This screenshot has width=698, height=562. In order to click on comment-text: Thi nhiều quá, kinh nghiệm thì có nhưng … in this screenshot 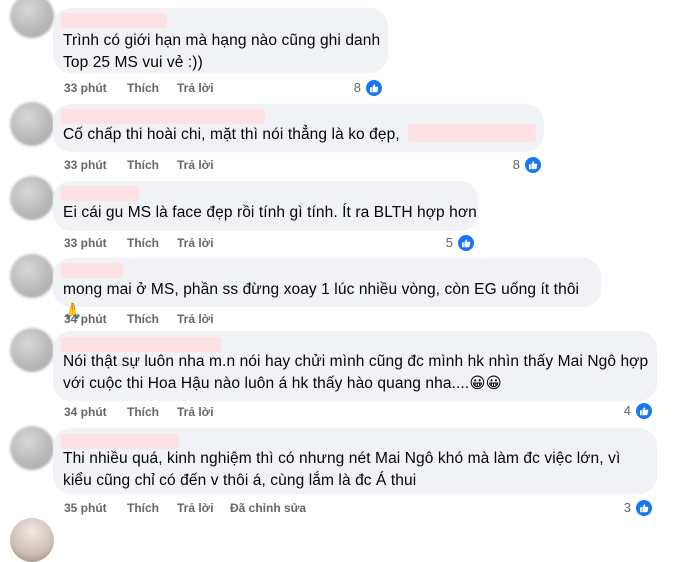, I will do `click(341, 470)`.